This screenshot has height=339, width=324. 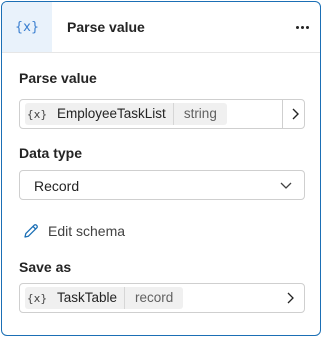 I want to click on more-options-button, so click(x=302, y=27).